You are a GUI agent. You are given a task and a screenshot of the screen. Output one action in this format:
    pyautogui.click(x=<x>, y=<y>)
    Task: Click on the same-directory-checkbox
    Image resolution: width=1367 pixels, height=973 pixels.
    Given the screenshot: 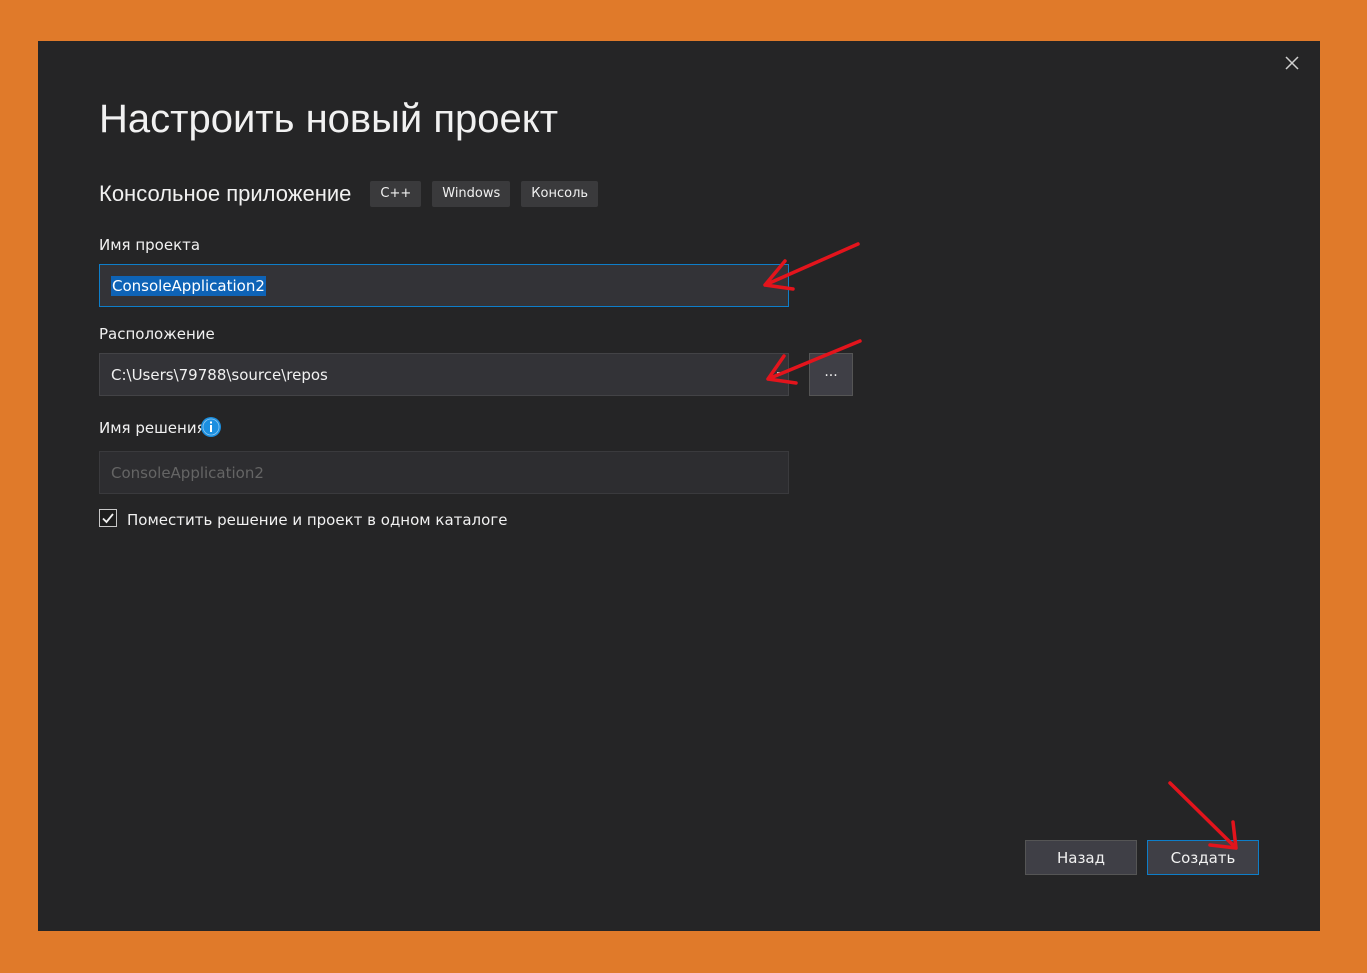 What is the action you would take?
    pyautogui.click(x=108, y=518)
    